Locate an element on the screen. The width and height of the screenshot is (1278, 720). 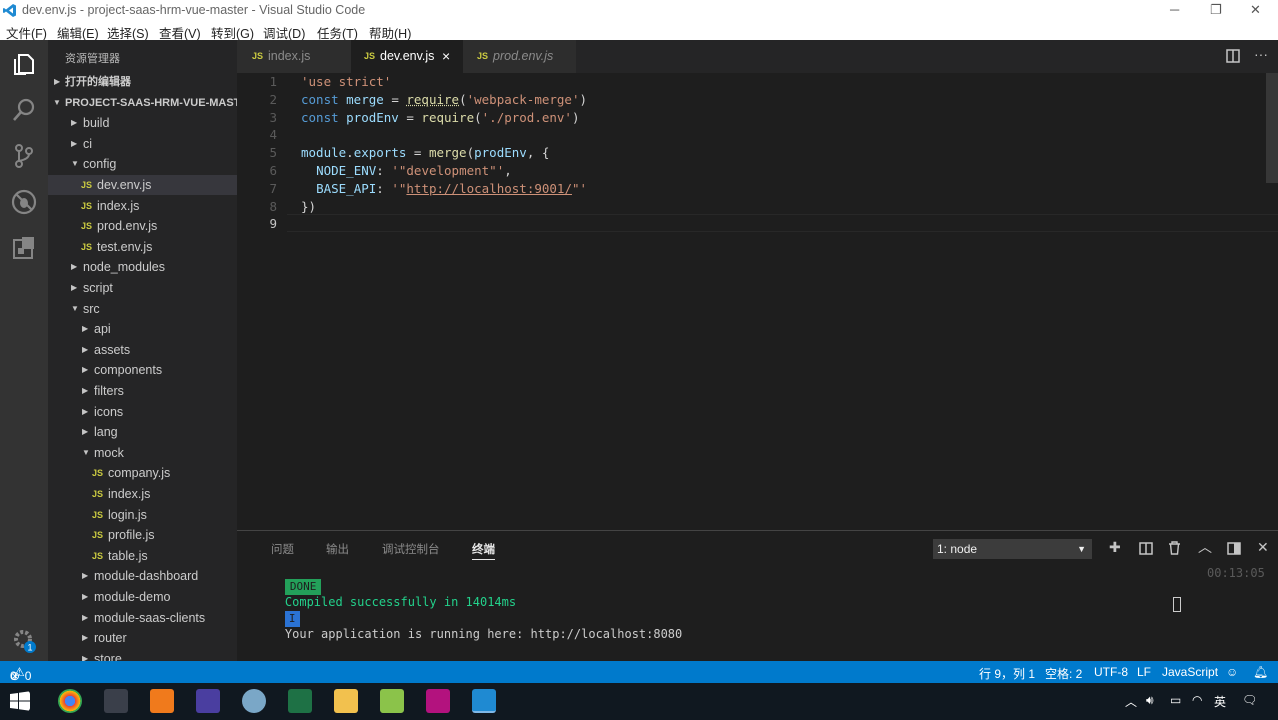
close-panel-icon: ✕ is located at coordinates (1263, 547).